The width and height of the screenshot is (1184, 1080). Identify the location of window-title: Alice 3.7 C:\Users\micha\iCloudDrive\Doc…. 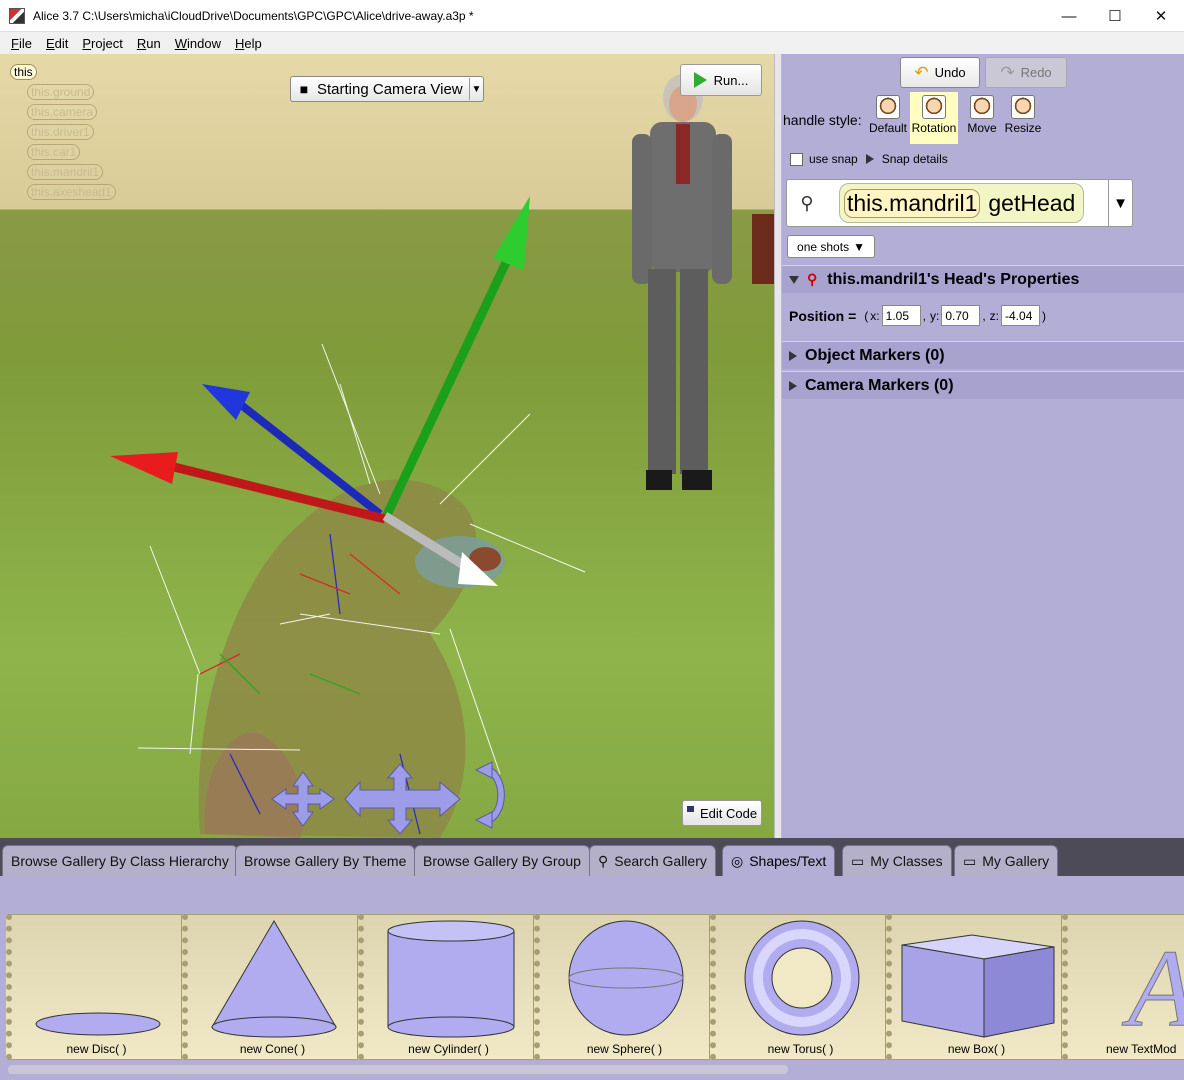
(253, 15).